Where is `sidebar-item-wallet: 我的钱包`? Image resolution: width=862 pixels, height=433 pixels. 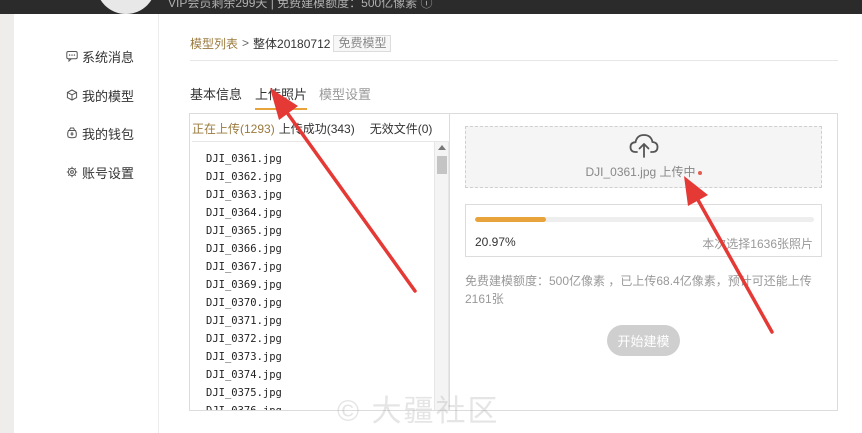
sidebar-item-wallet: 我的钱包 is located at coordinates (100, 133).